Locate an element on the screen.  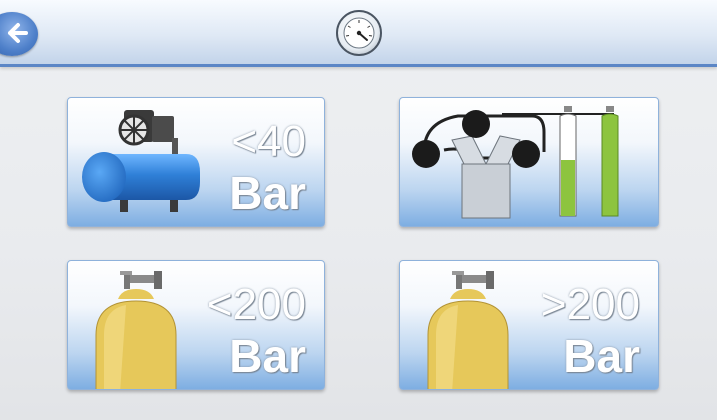
tile-limit-label: <200 is located at coordinates (256, 304).